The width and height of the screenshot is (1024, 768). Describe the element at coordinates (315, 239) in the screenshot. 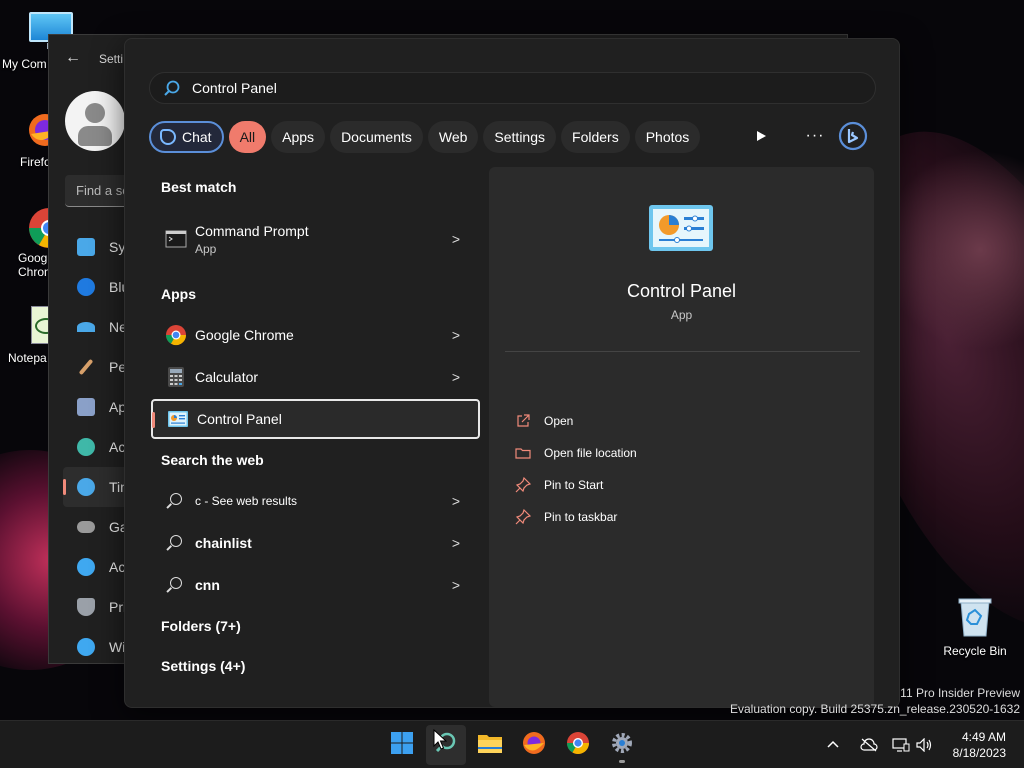

I see `best-match-command-prompt: Command Prompt App >` at that location.